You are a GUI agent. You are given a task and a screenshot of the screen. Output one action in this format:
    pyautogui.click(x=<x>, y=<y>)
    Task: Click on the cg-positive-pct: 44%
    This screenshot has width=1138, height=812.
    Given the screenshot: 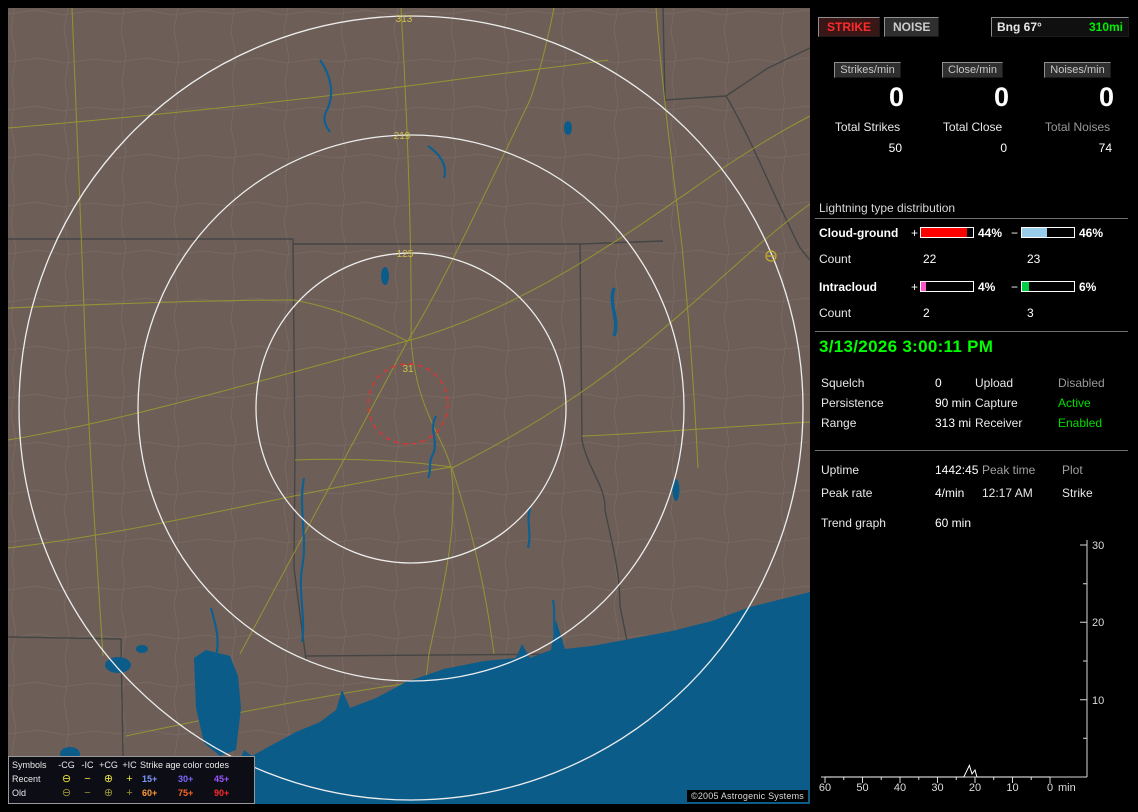 What is the action you would take?
    pyautogui.click(x=990, y=233)
    